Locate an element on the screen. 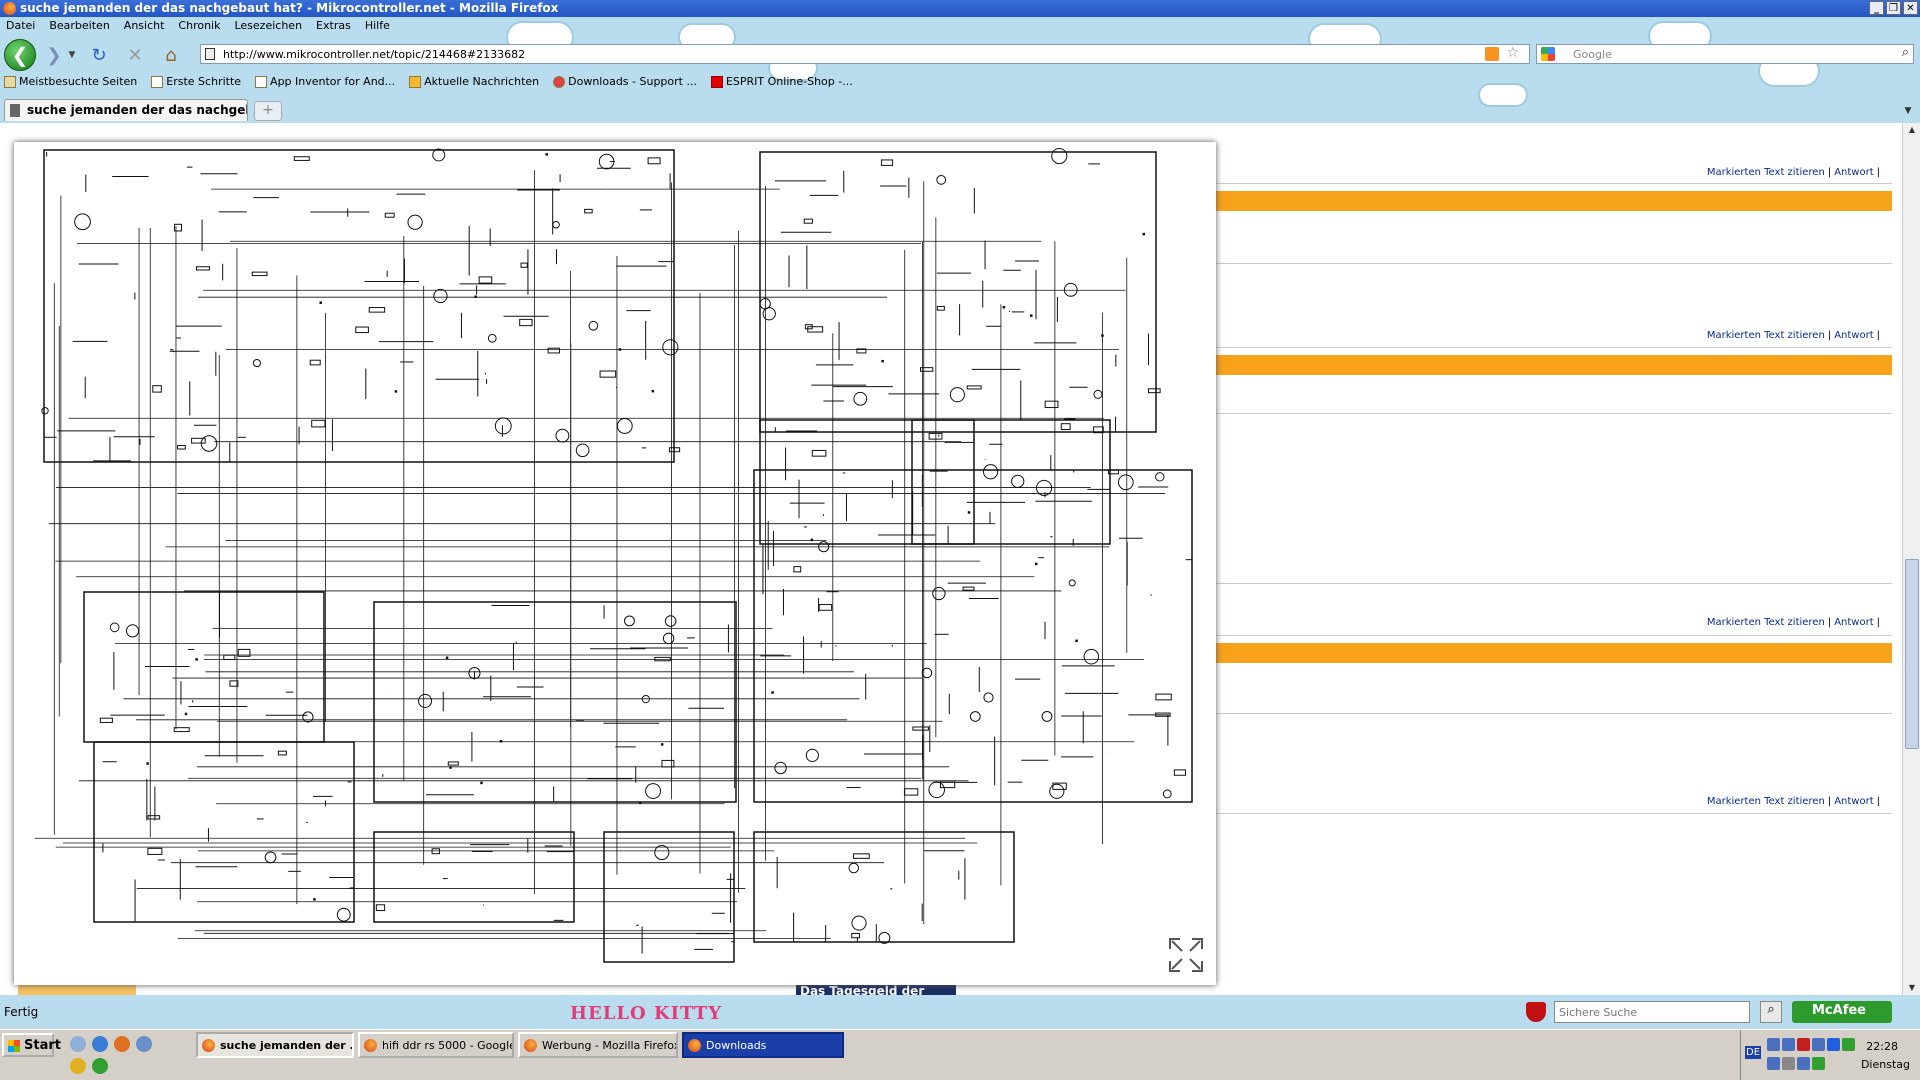  page-icon is located at coordinates (157, 81).